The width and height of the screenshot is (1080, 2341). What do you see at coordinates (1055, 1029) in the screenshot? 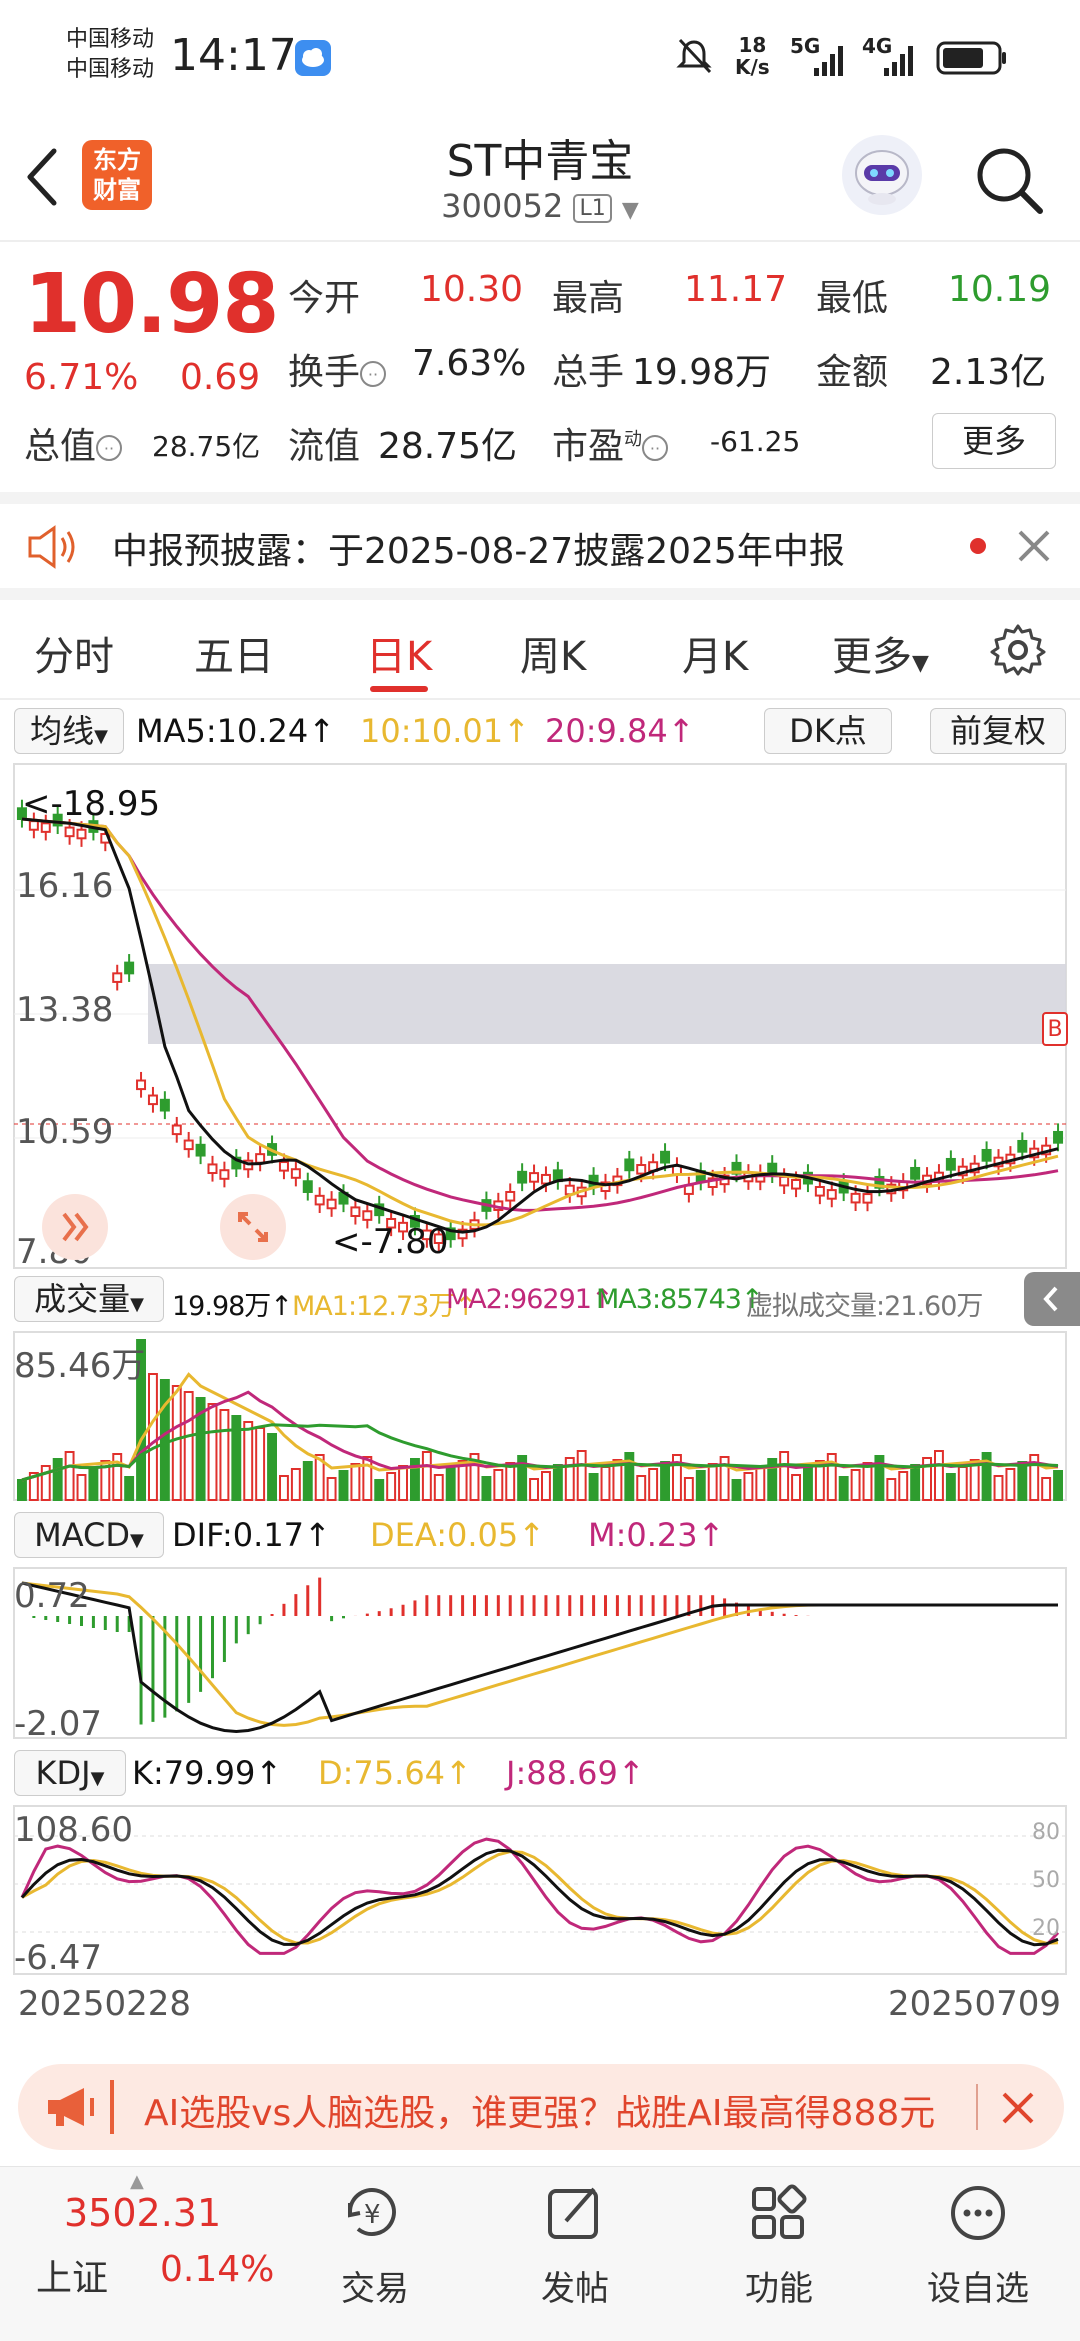
I see `b-point-marker: B` at bounding box center [1055, 1029].